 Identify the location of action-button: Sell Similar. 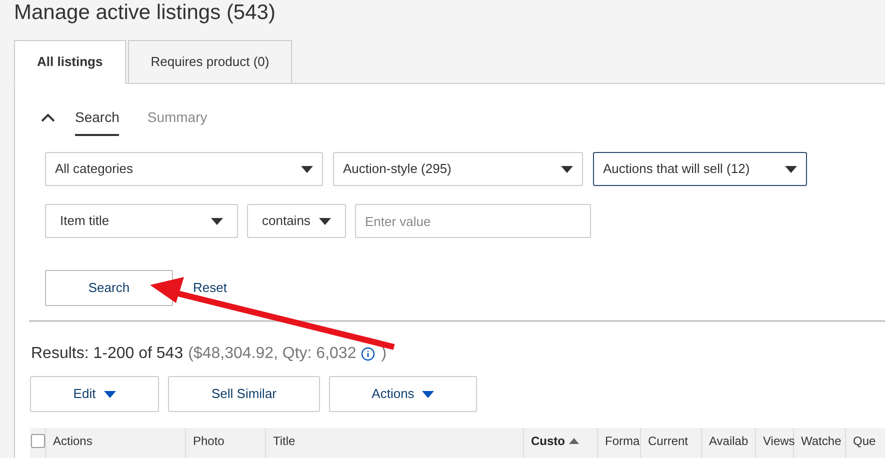
(244, 394).